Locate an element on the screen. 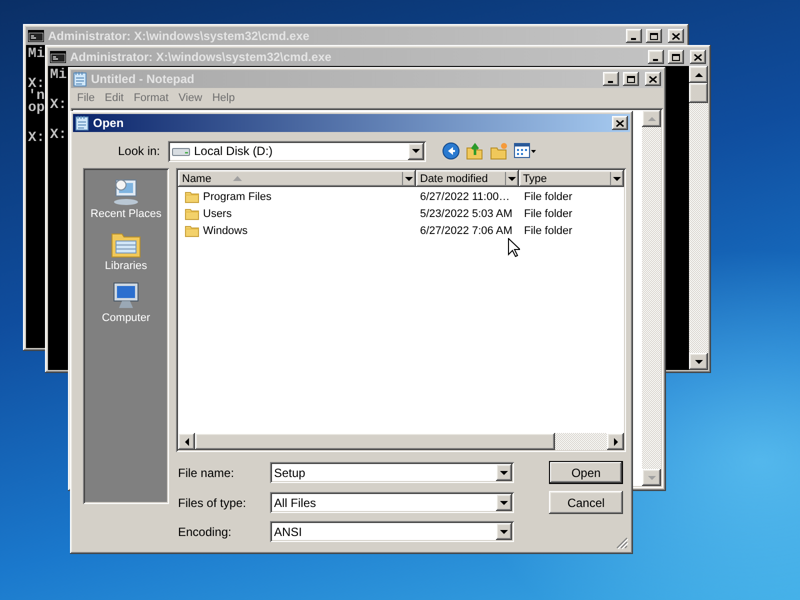  horizontal-scrollbar is located at coordinates (401, 441).